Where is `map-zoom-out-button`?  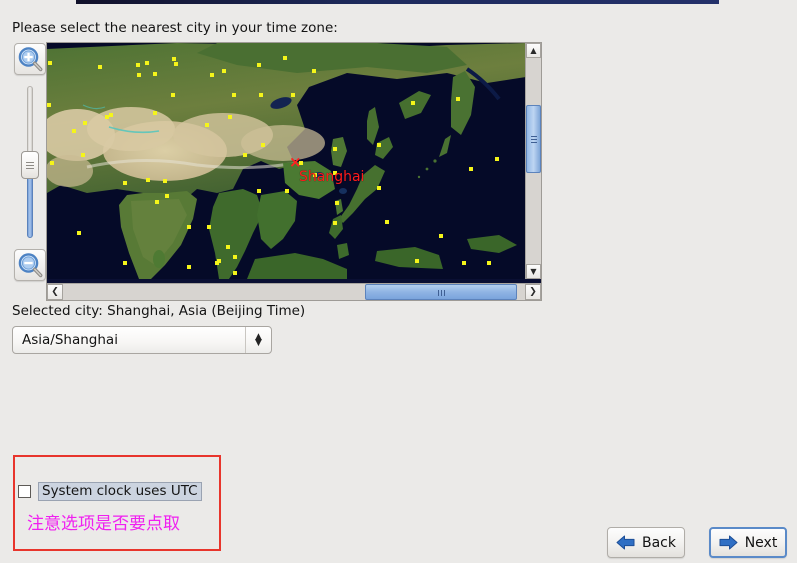
map-zoom-out-button is located at coordinates (30, 265).